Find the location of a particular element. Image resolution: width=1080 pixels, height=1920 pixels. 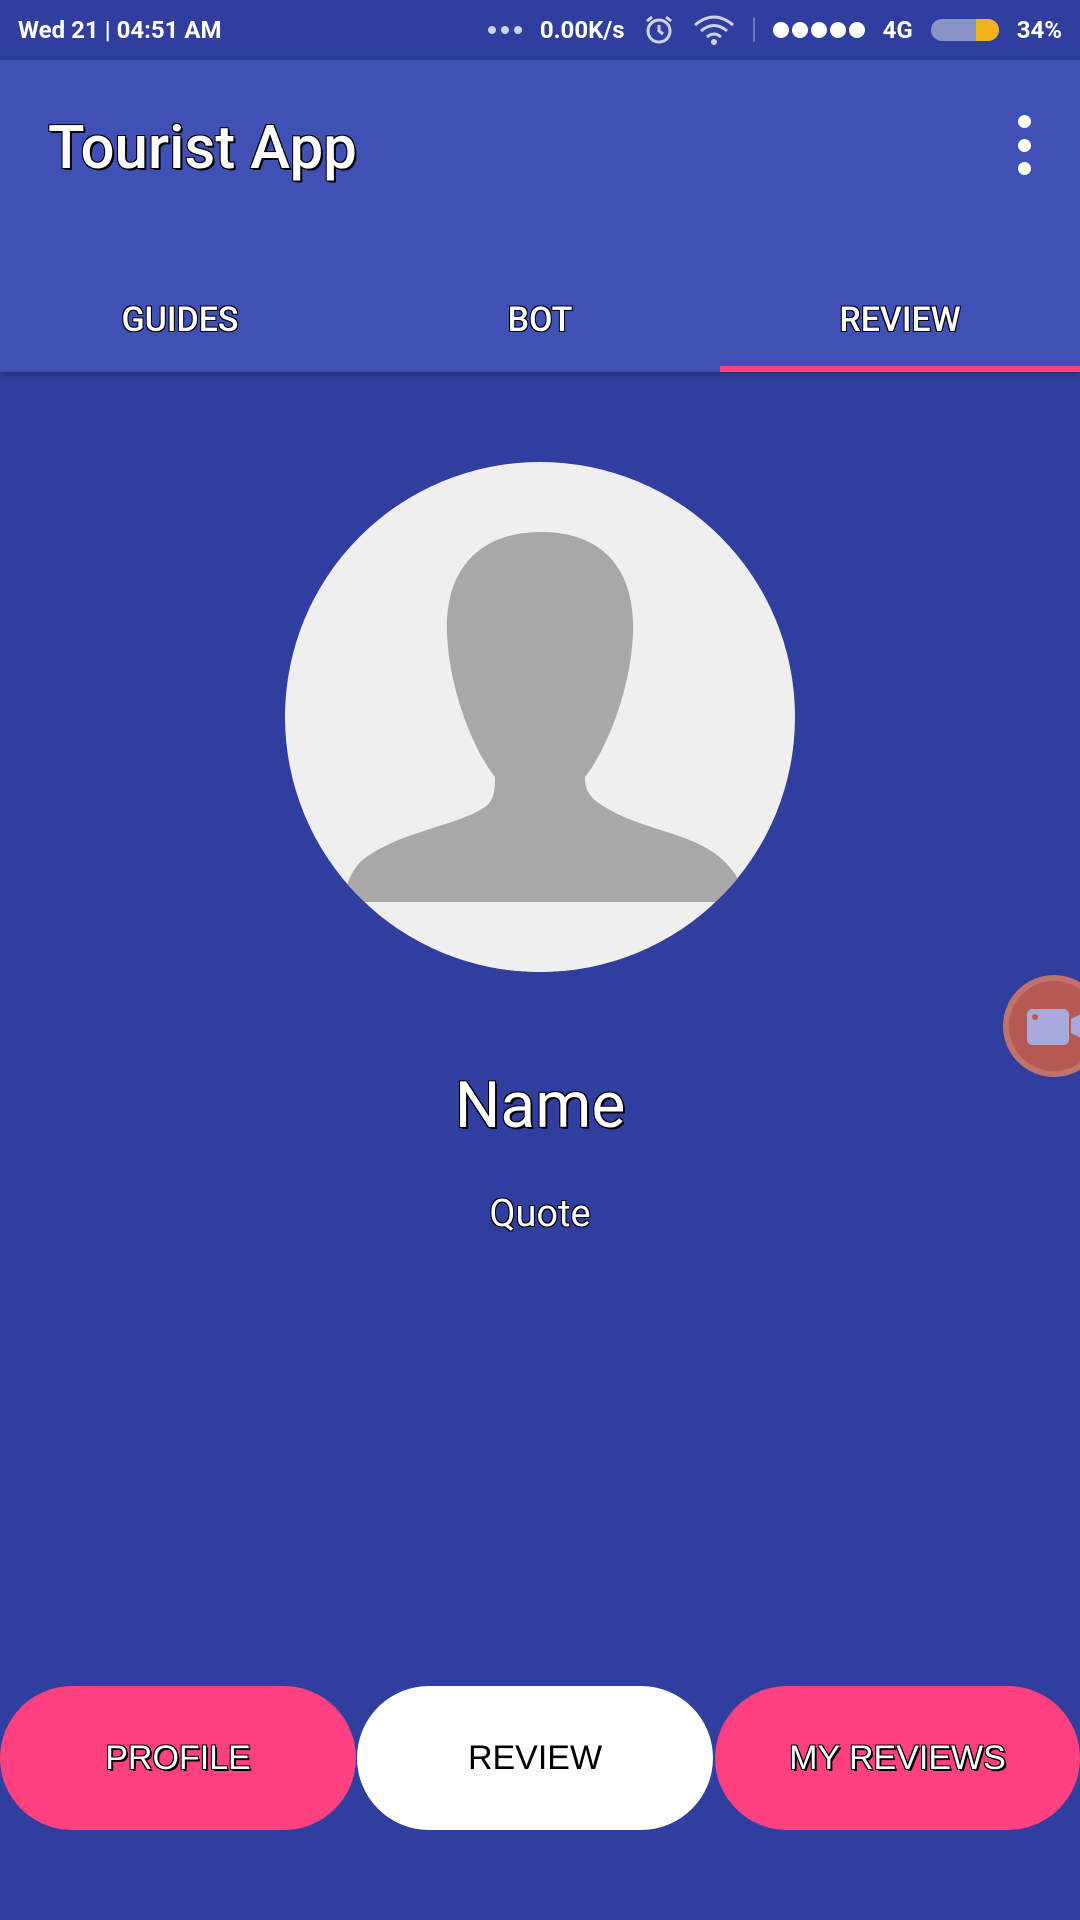

status-bar: Wed 21 | 04:51 AM 0.00K/s 4G 34% is located at coordinates (540, 30).